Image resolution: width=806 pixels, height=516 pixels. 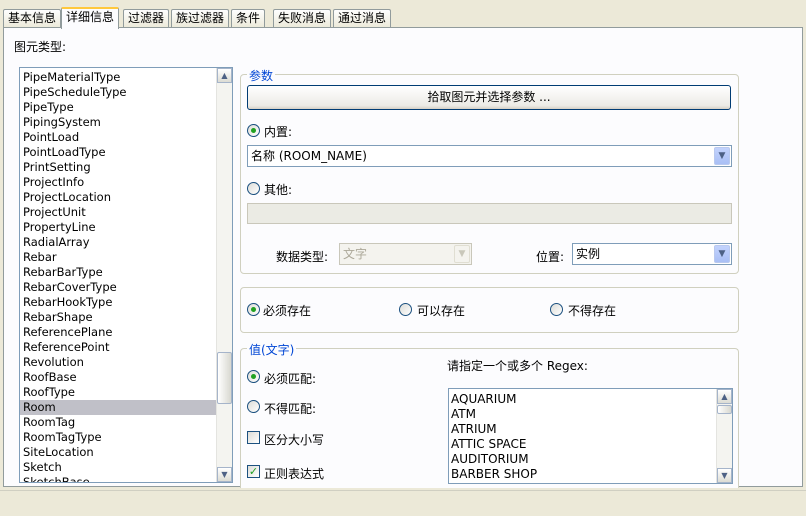 What do you see at coordinates (118, 347) in the screenshot?
I see `list-item: ReferencePoint` at bounding box center [118, 347].